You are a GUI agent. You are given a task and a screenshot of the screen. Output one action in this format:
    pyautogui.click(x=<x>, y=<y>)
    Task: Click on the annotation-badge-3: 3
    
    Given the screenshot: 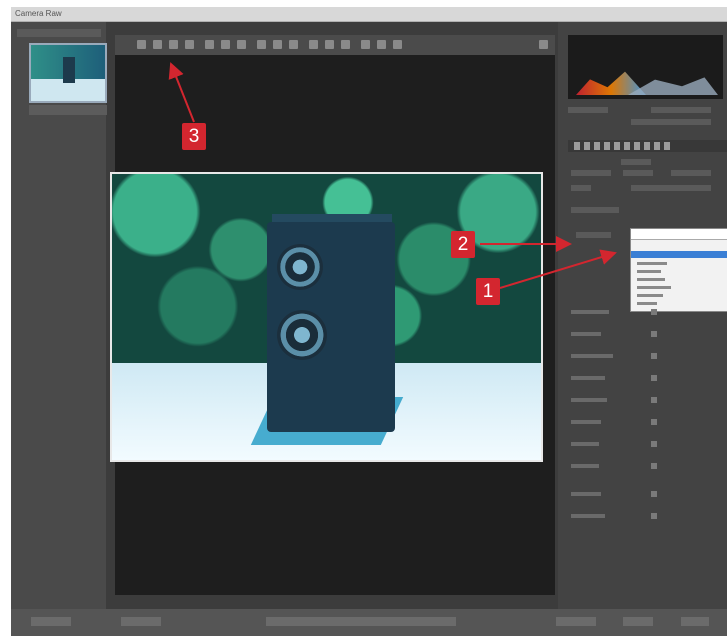 What is the action you would take?
    pyautogui.click(x=194, y=136)
    